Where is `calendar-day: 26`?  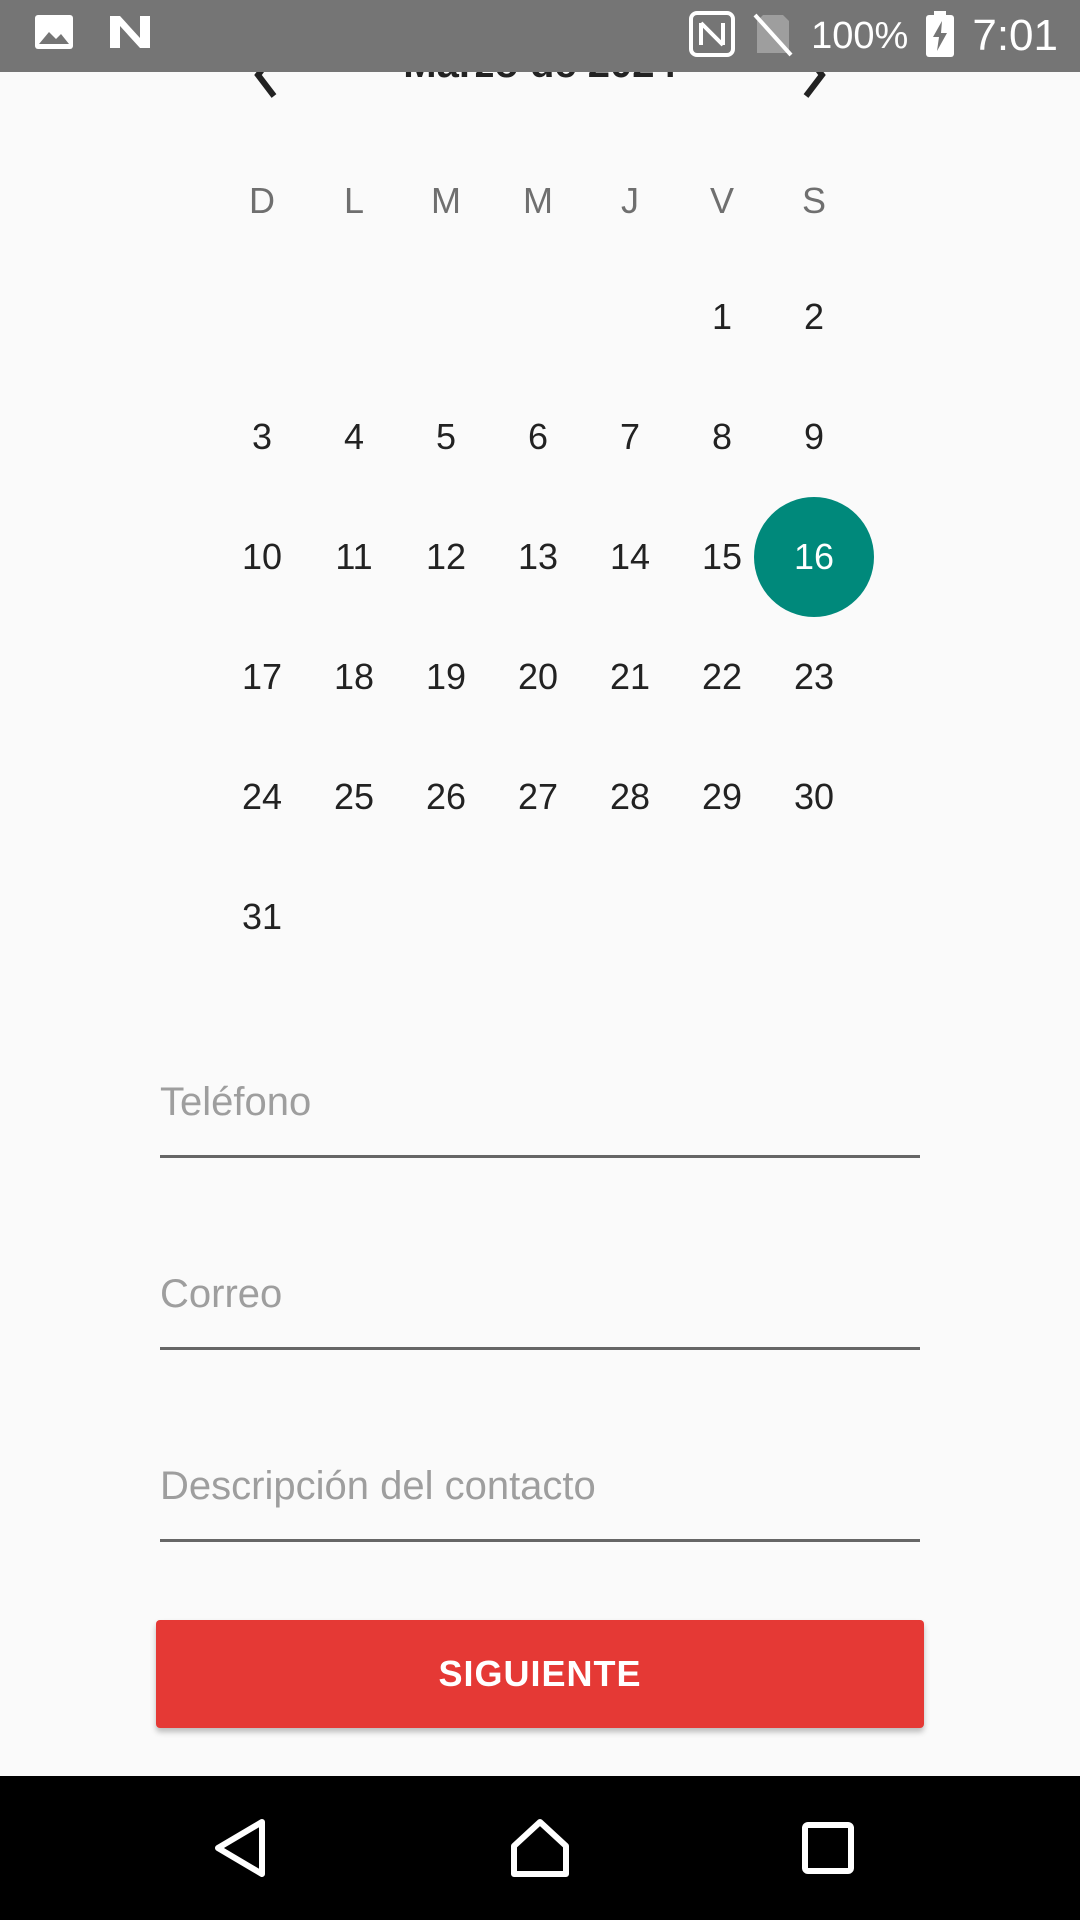
calendar-day: 26 is located at coordinates (446, 797).